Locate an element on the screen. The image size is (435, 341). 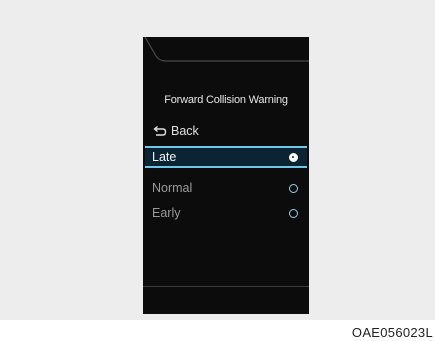
image-code: OAE056023L is located at coordinates (392, 332).